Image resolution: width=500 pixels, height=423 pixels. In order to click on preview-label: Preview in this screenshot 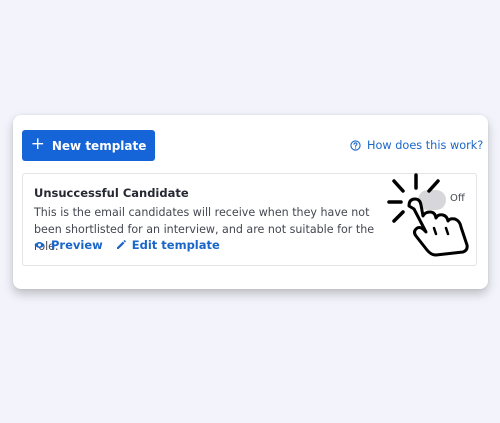, I will do `click(77, 245)`.